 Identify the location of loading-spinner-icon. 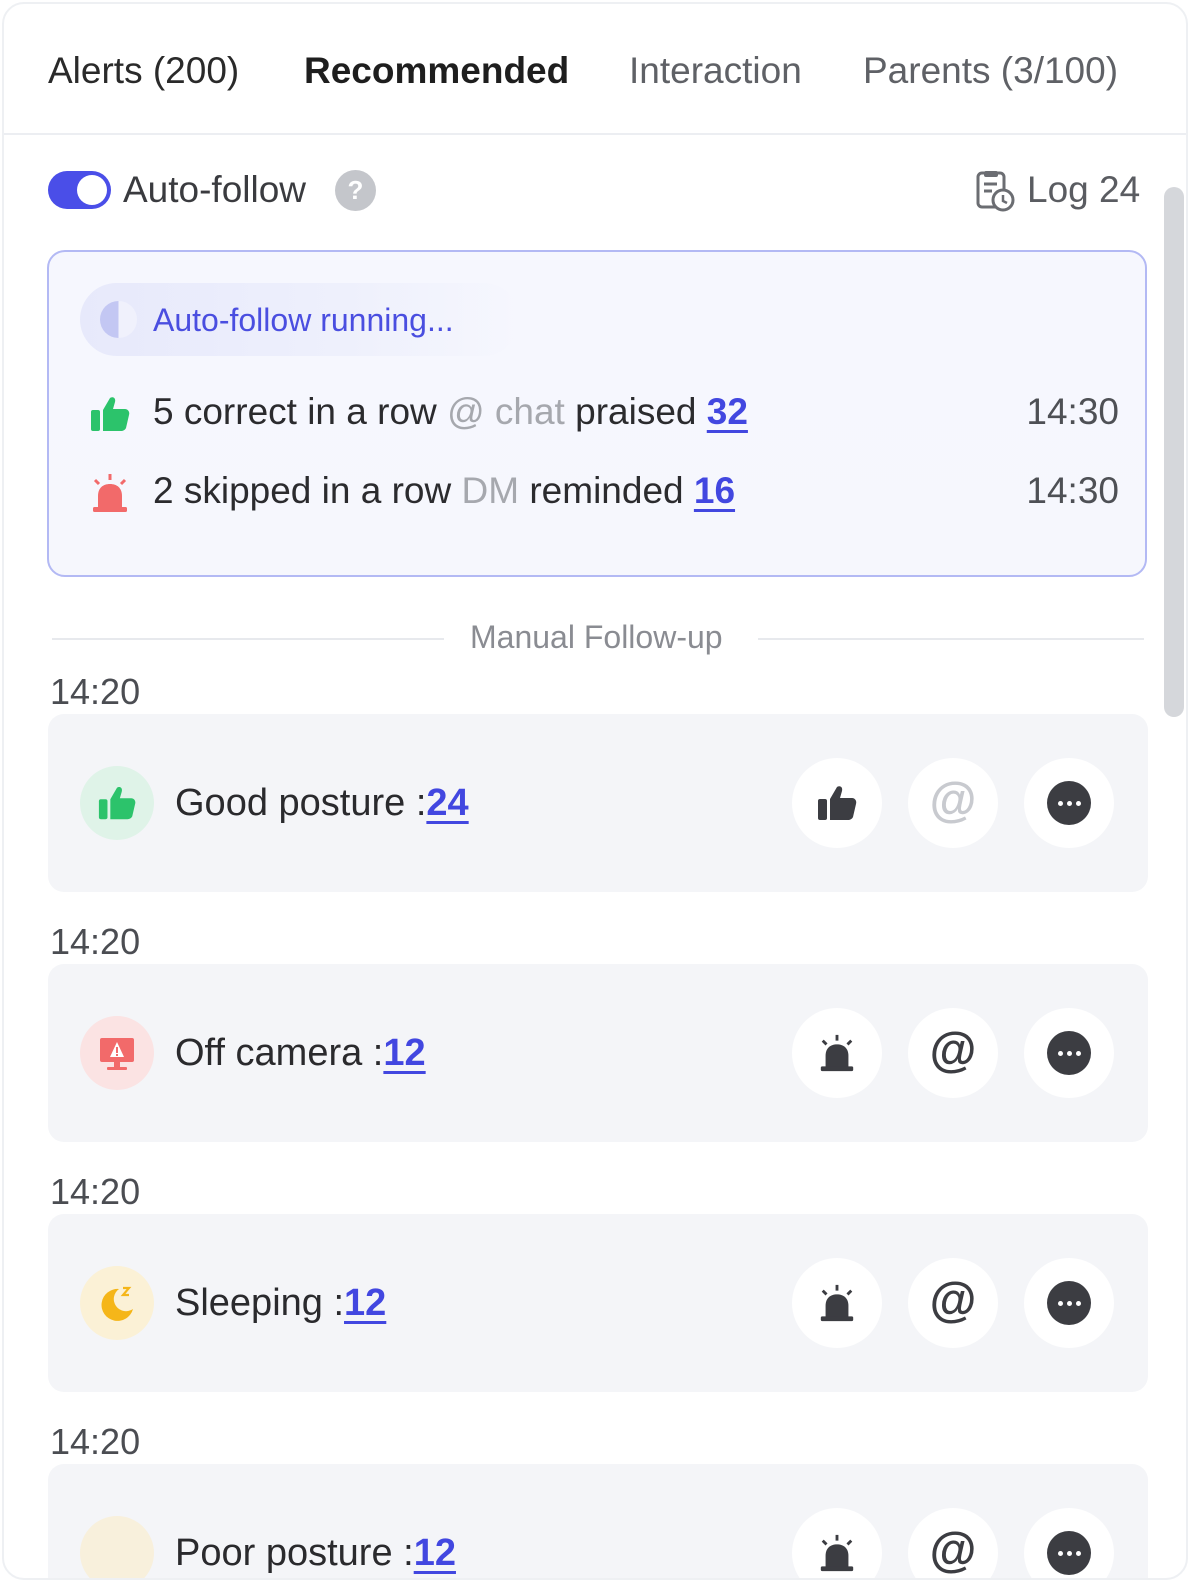
(118, 319).